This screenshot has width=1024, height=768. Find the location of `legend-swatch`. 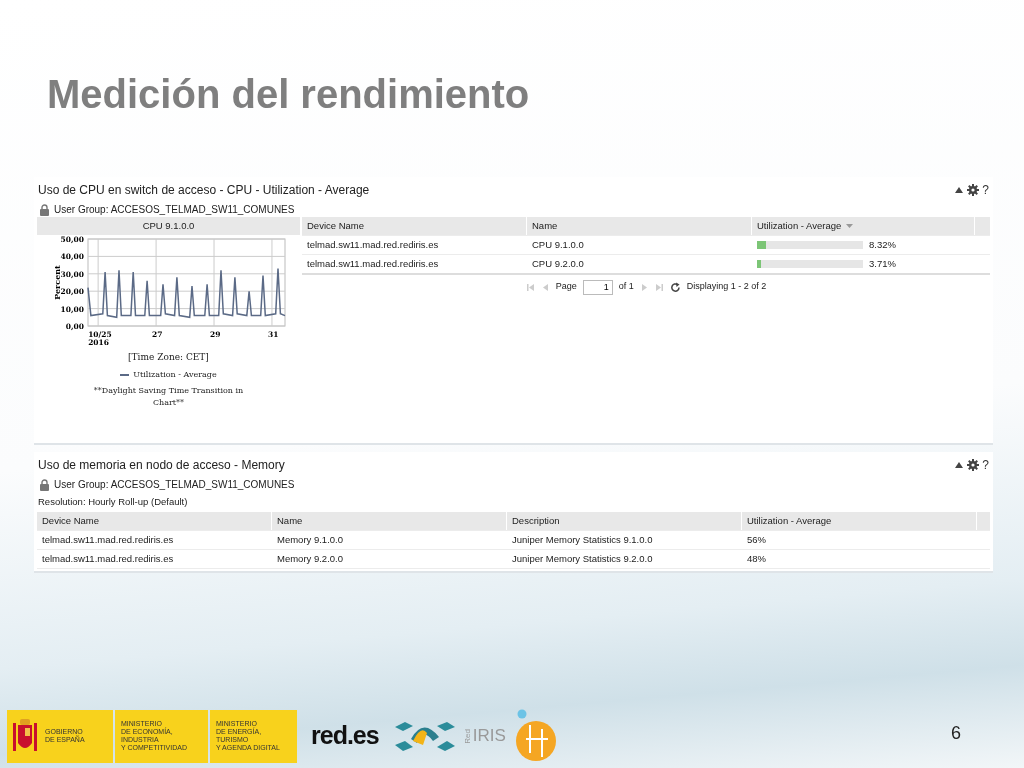

legend-swatch is located at coordinates (125, 374).